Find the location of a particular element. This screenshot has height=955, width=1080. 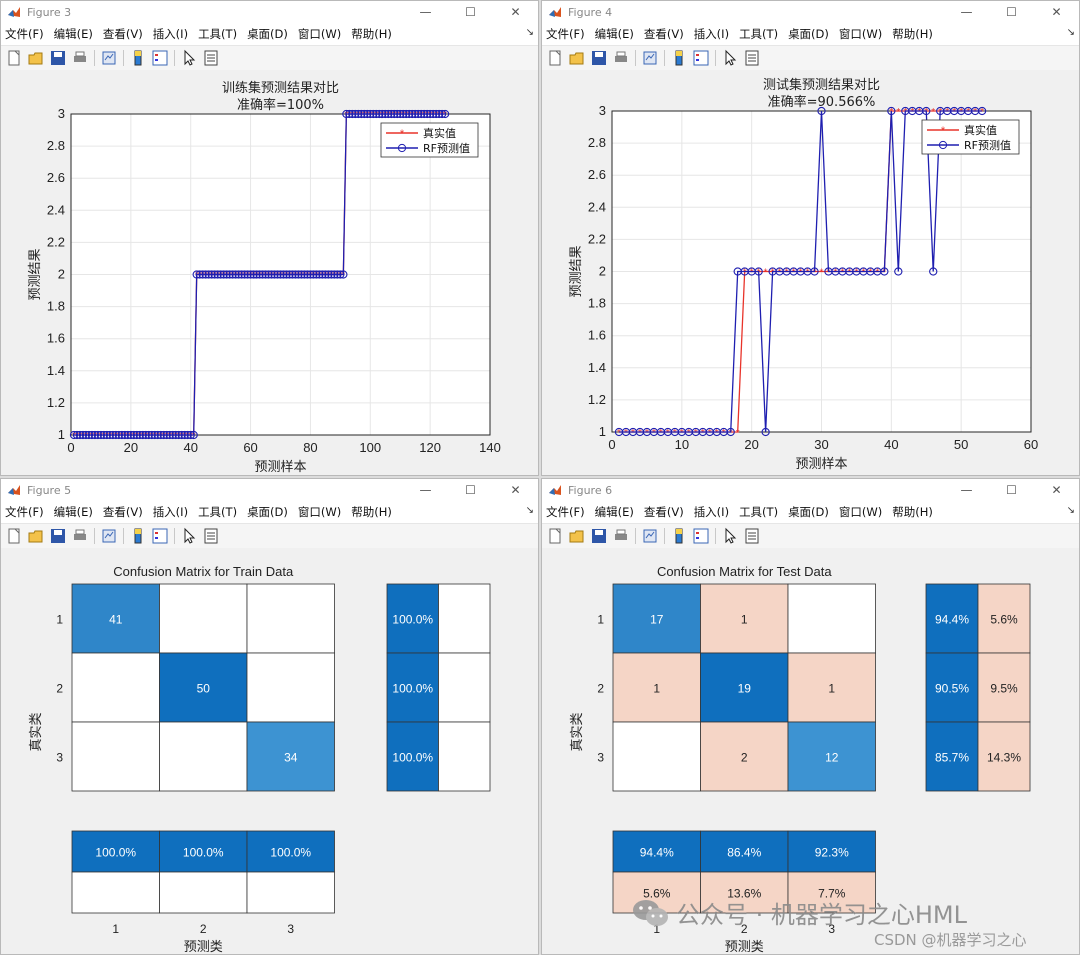

col-class-label: 1 is located at coordinates (115, 929).